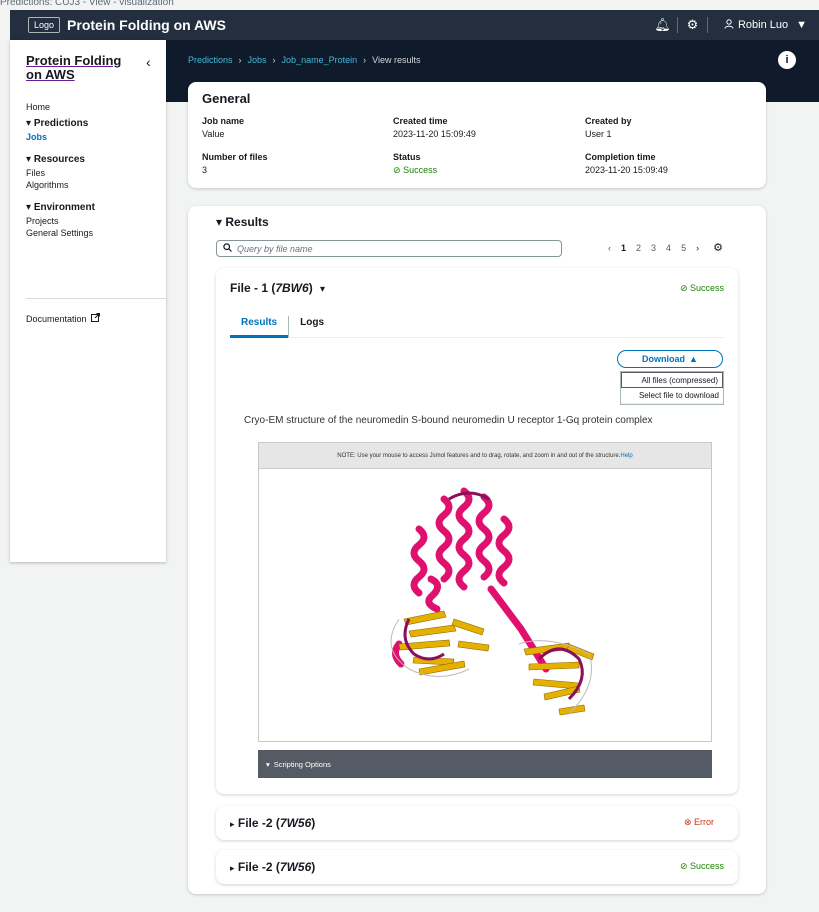  I want to click on menu-item-all-files: All files (compressed), so click(672, 380).